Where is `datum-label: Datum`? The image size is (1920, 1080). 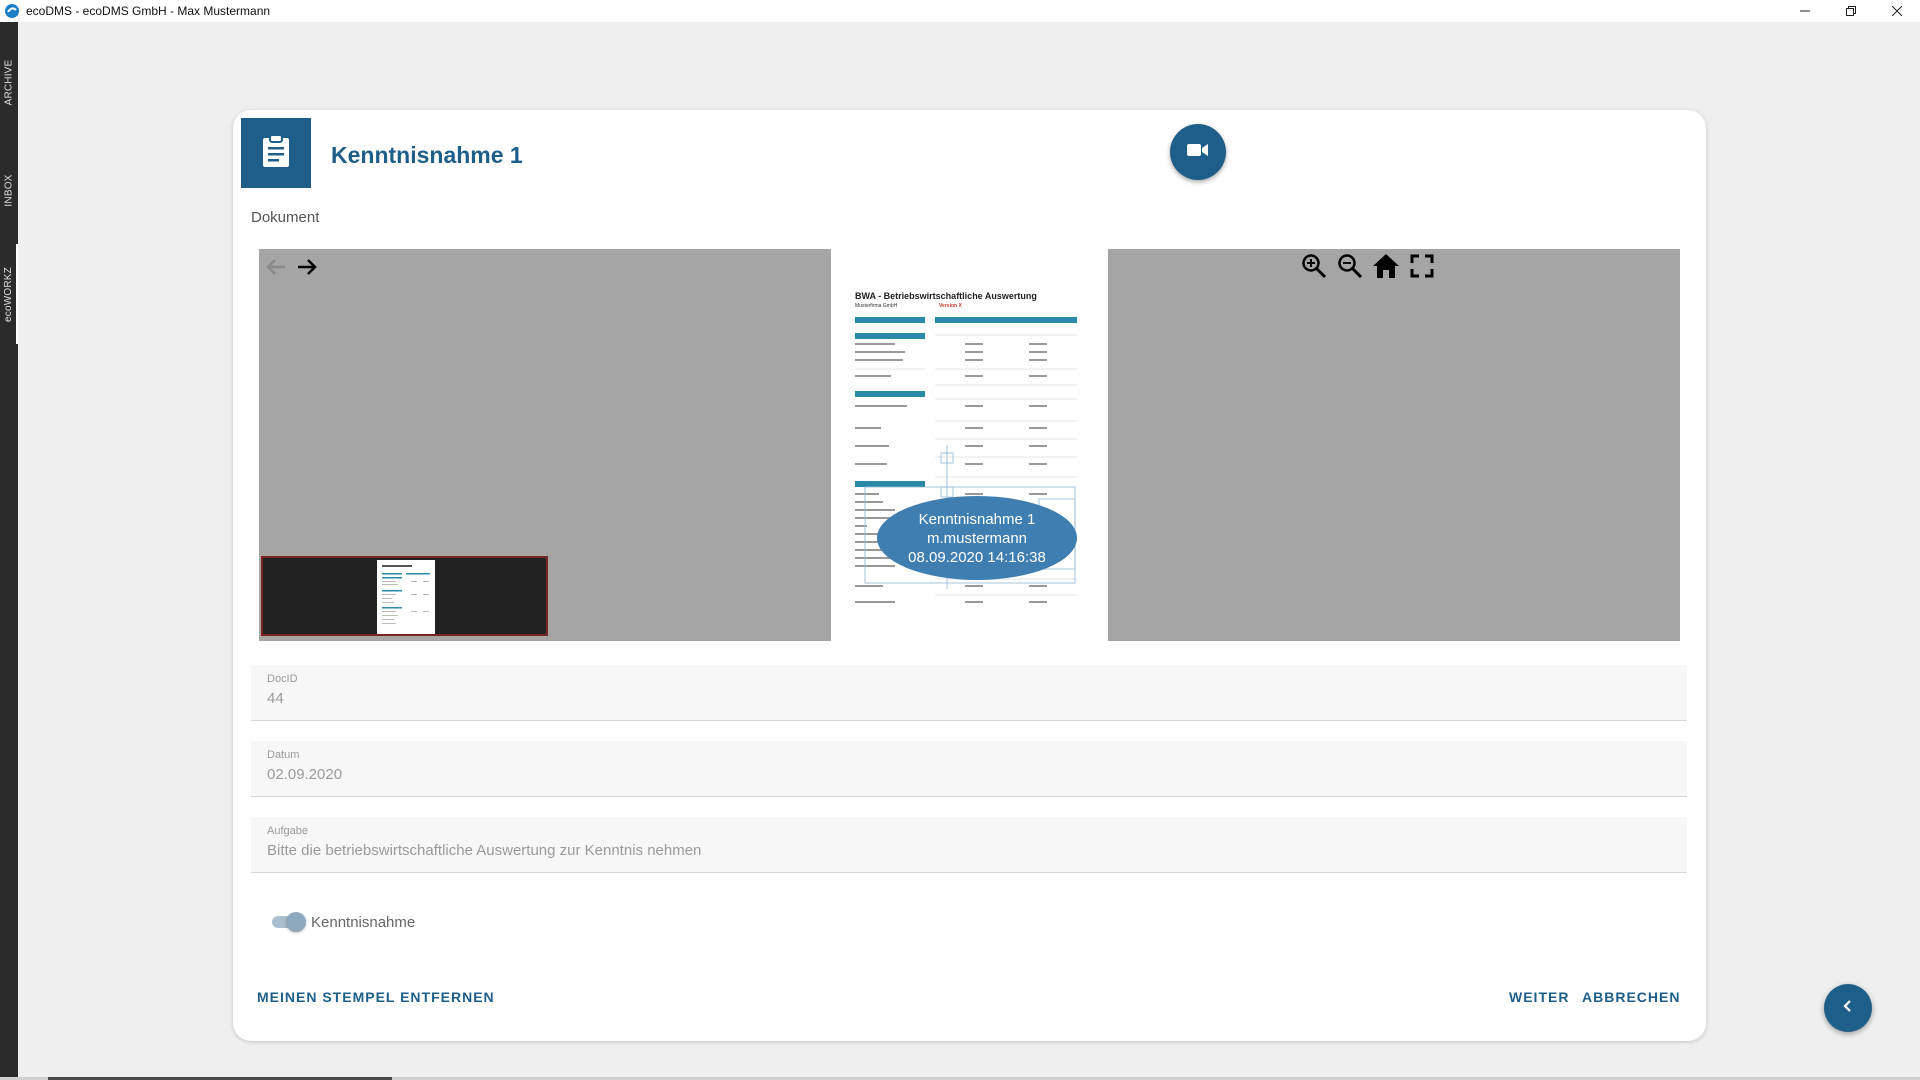 datum-label: Datum is located at coordinates (283, 755).